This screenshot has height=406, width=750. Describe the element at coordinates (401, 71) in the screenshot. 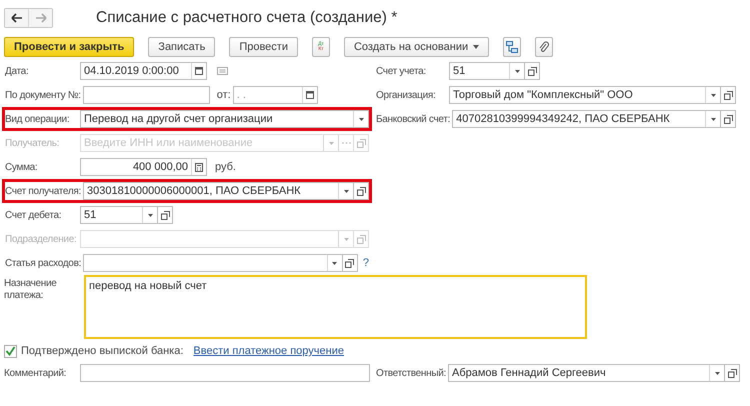

I see `field-label: Счет учета:` at that location.